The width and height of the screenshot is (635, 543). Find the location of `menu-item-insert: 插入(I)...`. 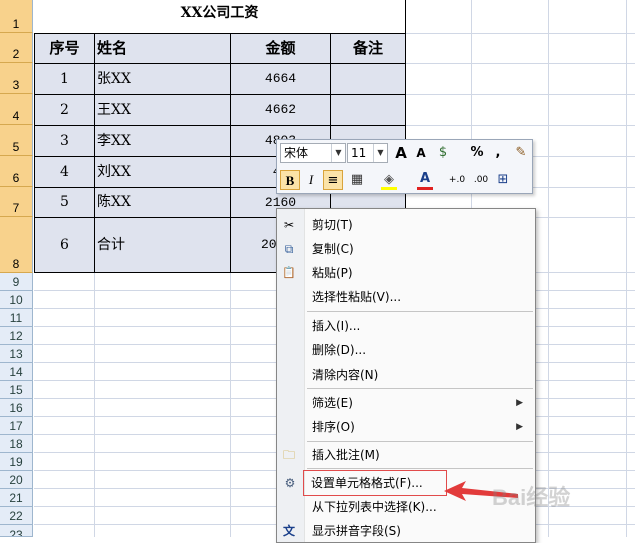

menu-item-insert: 插入(I)... is located at coordinates (418, 326).